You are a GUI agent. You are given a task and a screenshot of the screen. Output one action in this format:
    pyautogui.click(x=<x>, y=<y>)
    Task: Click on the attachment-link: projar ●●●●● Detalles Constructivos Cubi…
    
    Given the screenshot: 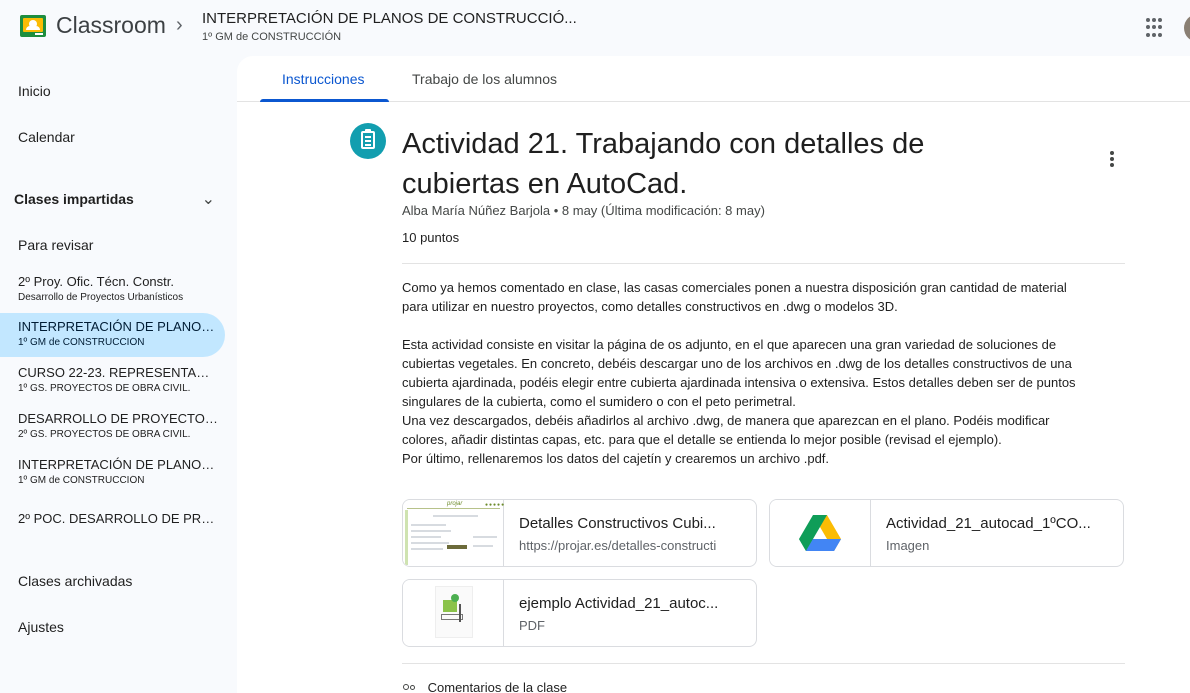 What is the action you would take?
    pyautogui.click(x=579, y=533)
    